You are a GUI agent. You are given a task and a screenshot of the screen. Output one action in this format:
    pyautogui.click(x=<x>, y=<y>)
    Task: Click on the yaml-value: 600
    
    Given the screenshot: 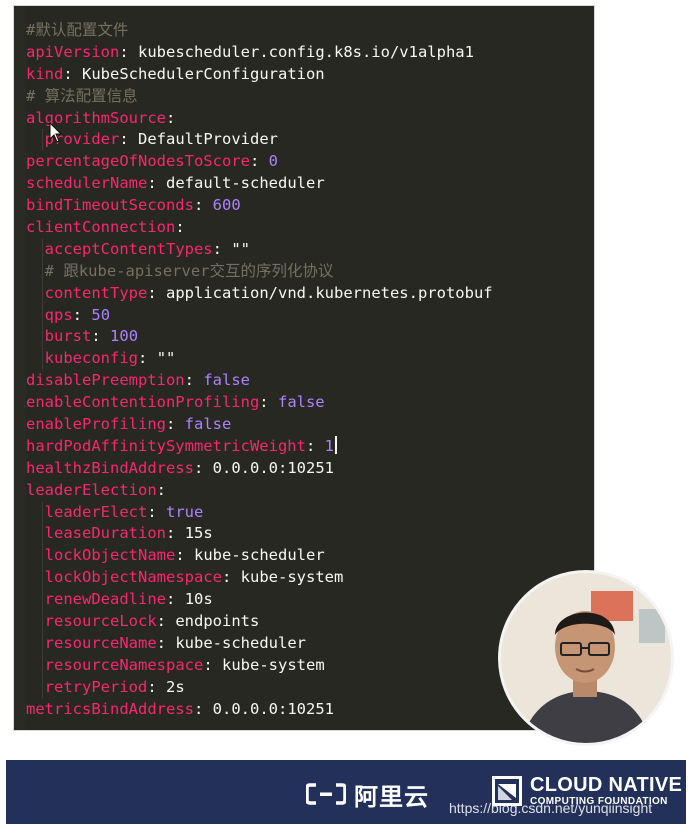 What is the action you would take?
    pyautogui.click(x=226, y=205)
    